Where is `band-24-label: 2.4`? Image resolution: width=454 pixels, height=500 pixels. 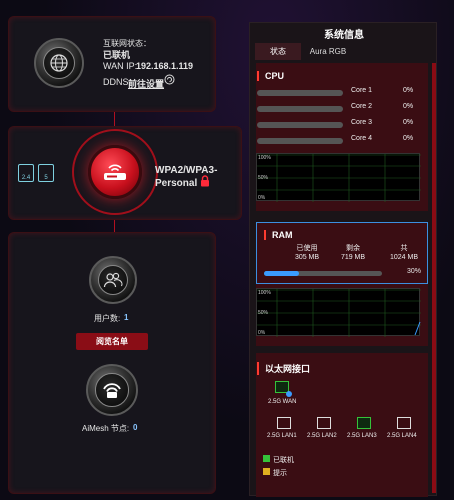 band-24-label: 2.4 is located at coordinates (26, 178).